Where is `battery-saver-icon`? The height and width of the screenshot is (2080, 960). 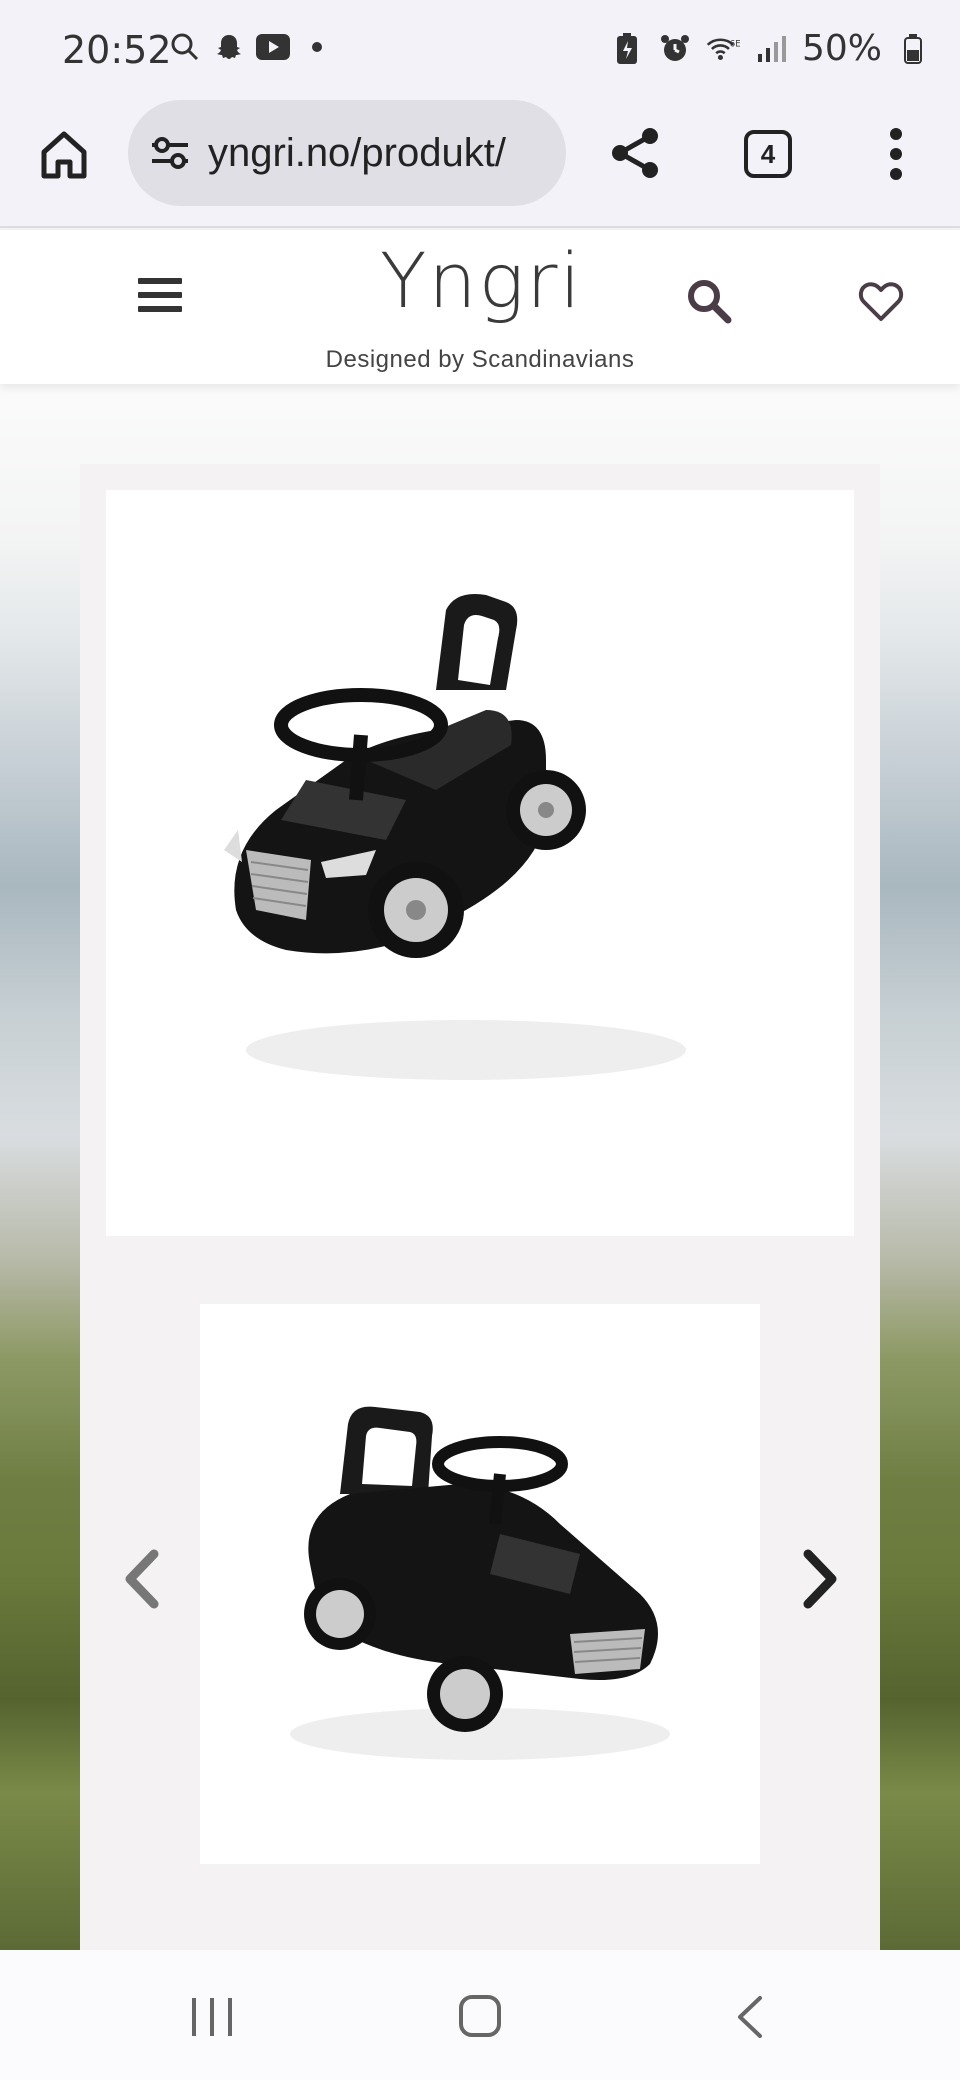
battery-saver-icon is located at coordinates (627, 49).